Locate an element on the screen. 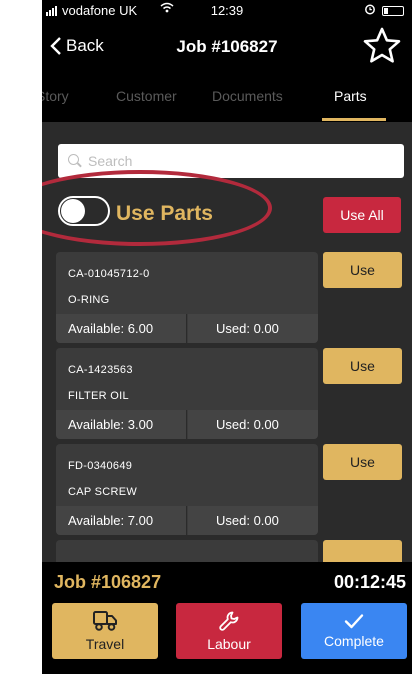 This screenshot has width=414, height=674. part-available: Available: 6.00 is located at coordinates (121, 328).